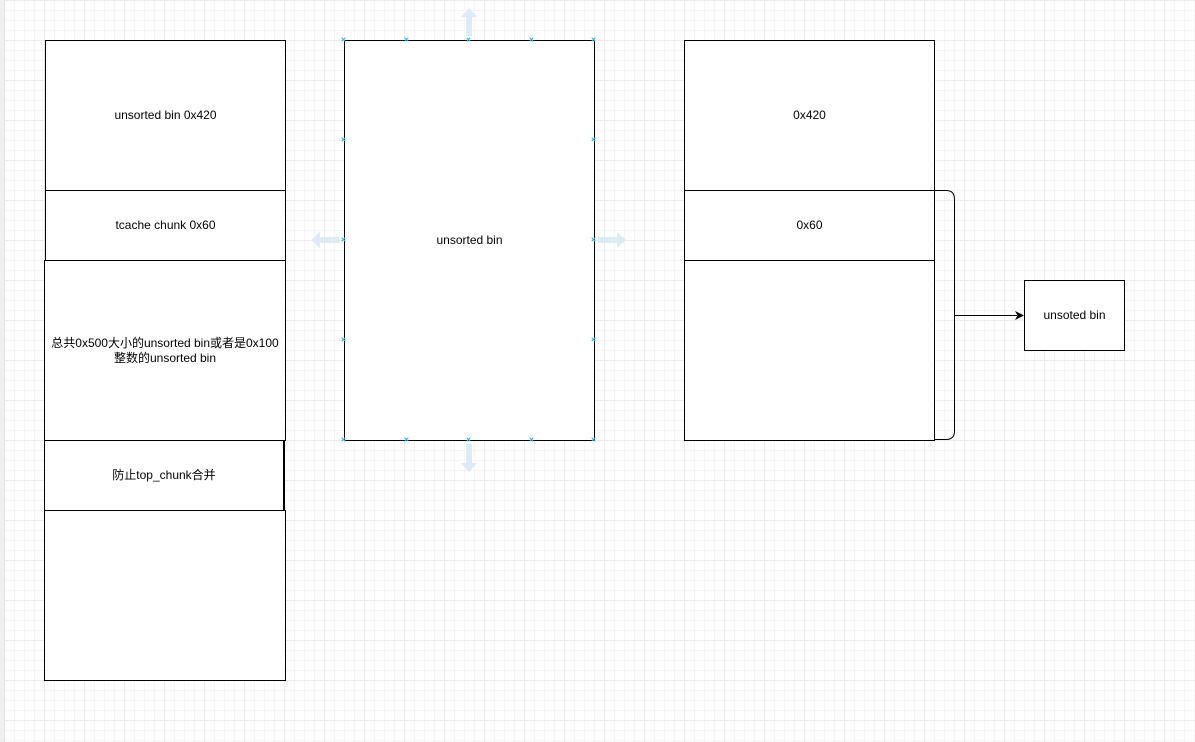 The width and height of the screenshot is (1195, 742). I want to click on target-unsoted-bin-box: unsoted bin, so click(1074, 315).